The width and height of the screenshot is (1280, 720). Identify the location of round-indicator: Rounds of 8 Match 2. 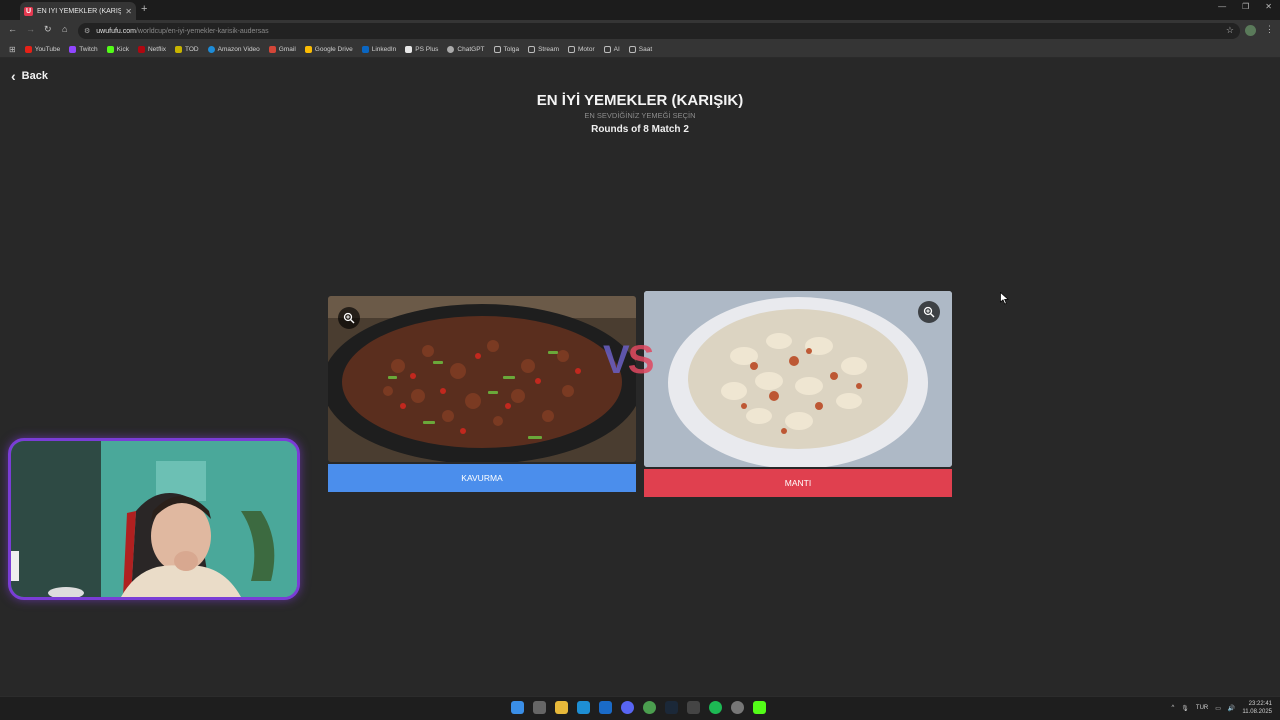
(640, 129).